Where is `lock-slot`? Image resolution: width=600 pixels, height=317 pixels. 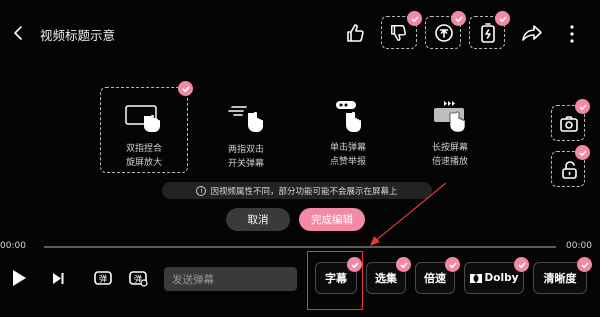
lock-slot is located at coordinates (570, 166).